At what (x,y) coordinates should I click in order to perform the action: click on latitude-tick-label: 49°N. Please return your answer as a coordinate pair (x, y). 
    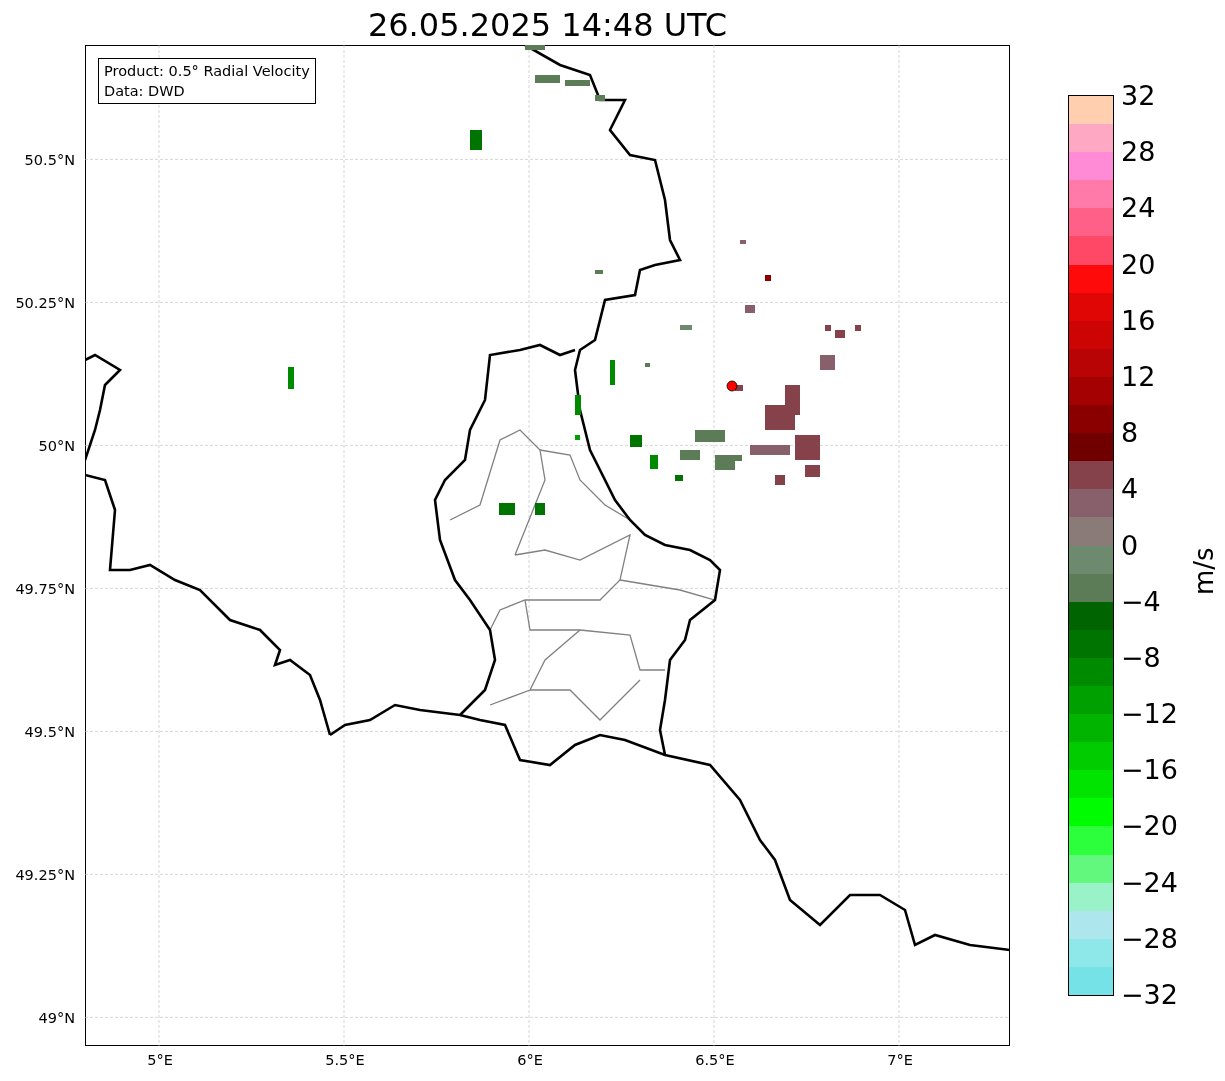
    Looking at the image, I should click on (56, 1018).